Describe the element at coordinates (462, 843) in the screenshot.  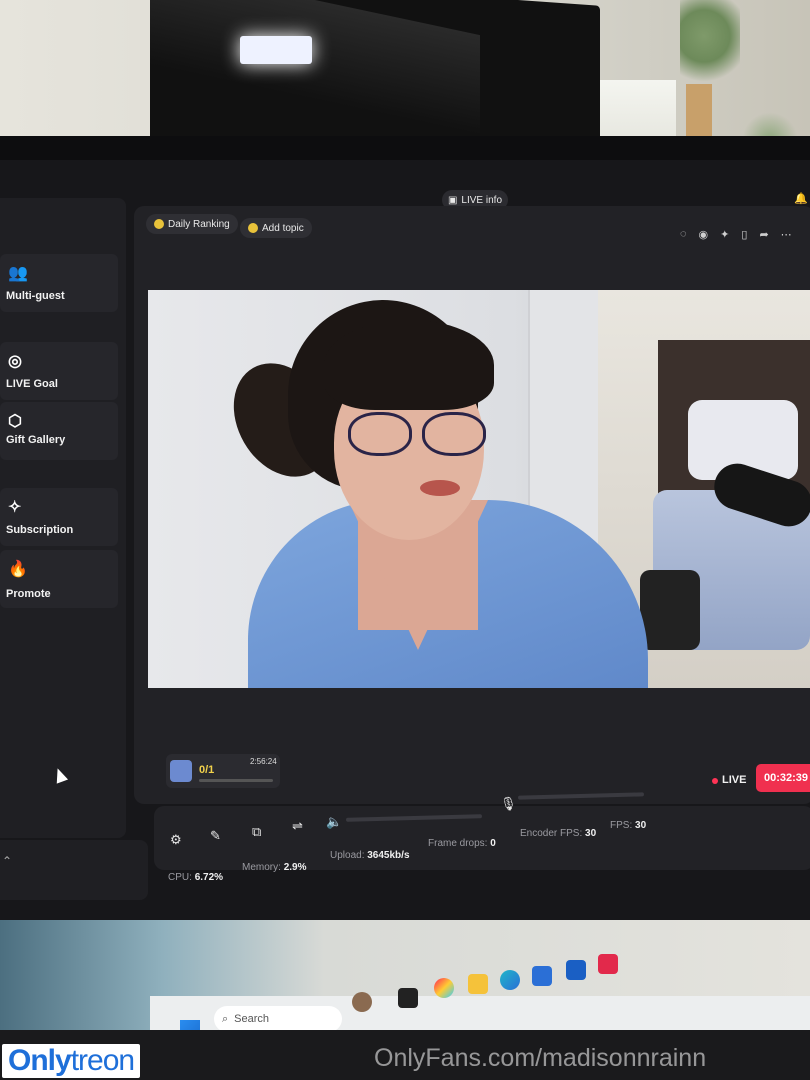
I see `frame-drops-stat: Frame drops: 0` at that location.